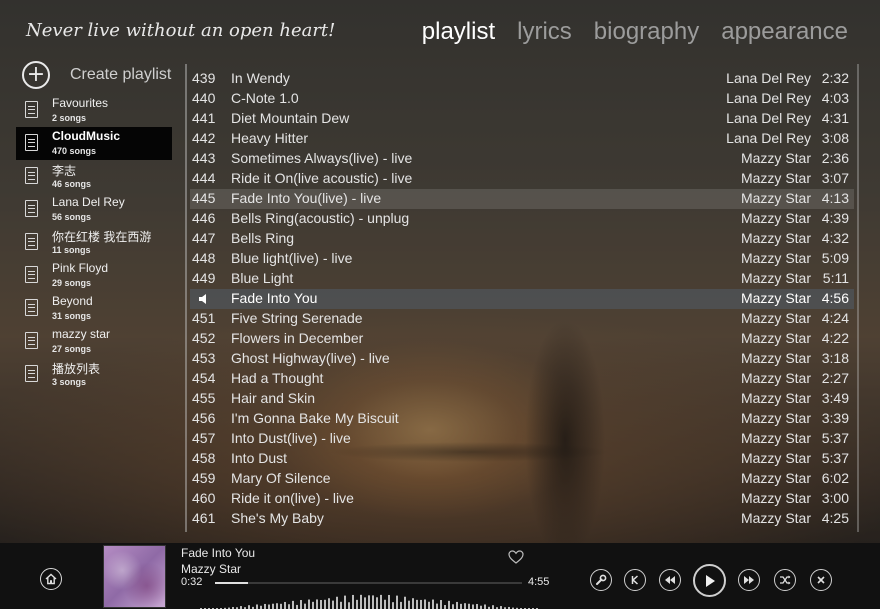  What do you see at coordinates (94, 143) in the screenshot?
I see `sidebar-playlist-item: CloudMusic 470 songs` at bounding box center [94, 143].